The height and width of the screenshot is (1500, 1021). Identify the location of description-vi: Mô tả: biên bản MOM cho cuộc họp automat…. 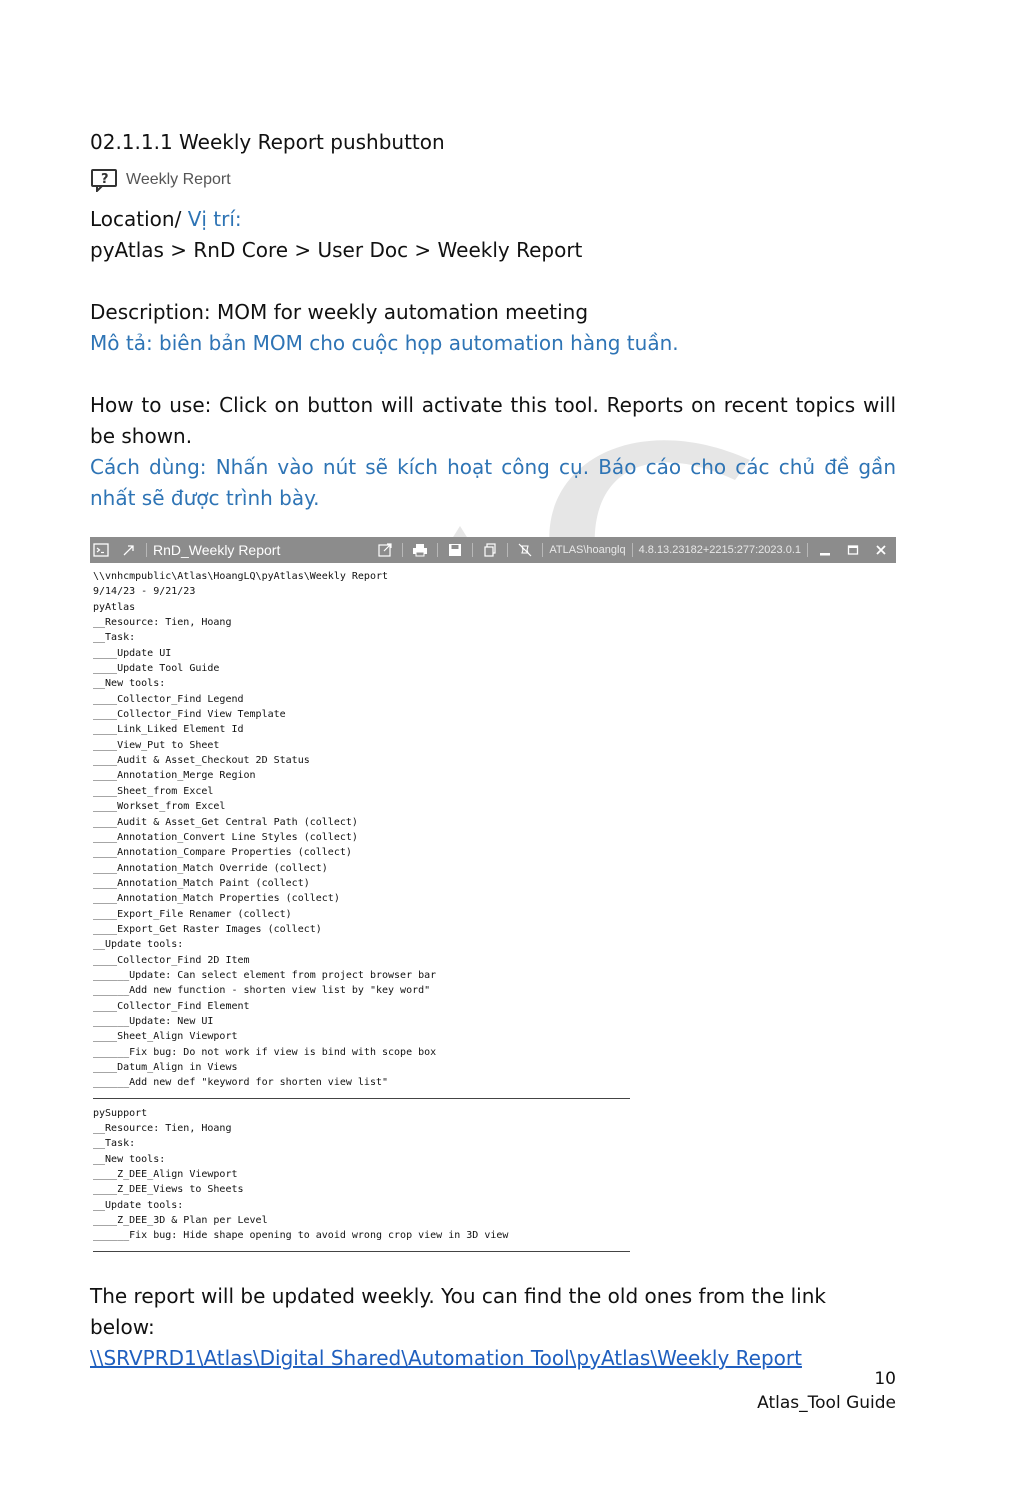
(384, 343).